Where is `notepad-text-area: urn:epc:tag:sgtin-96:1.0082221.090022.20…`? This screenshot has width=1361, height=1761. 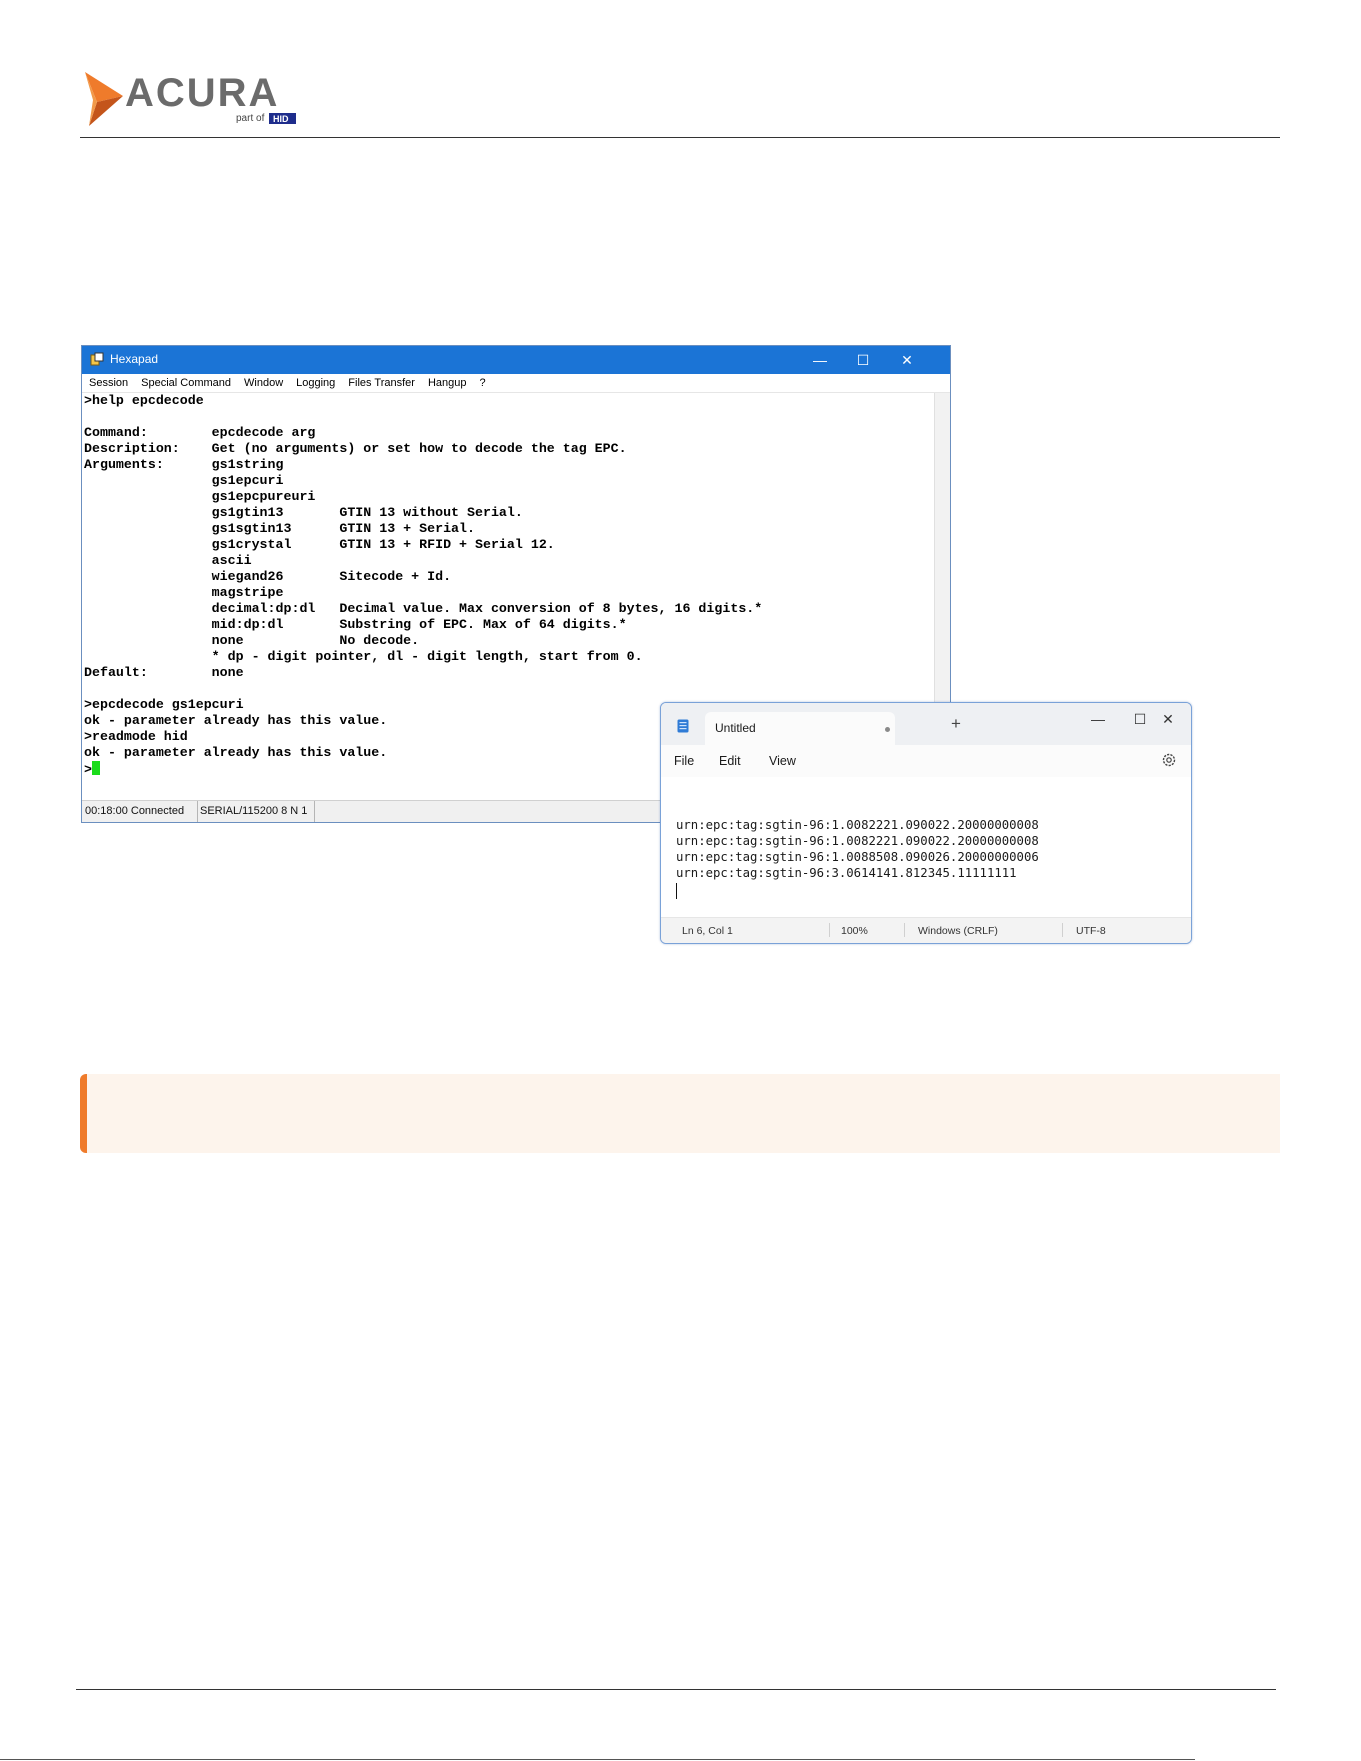 notepad-text-area: urn:epc:tag:sgtin-96:1.0082221.090022.20… is located at coordinates (926, 848).